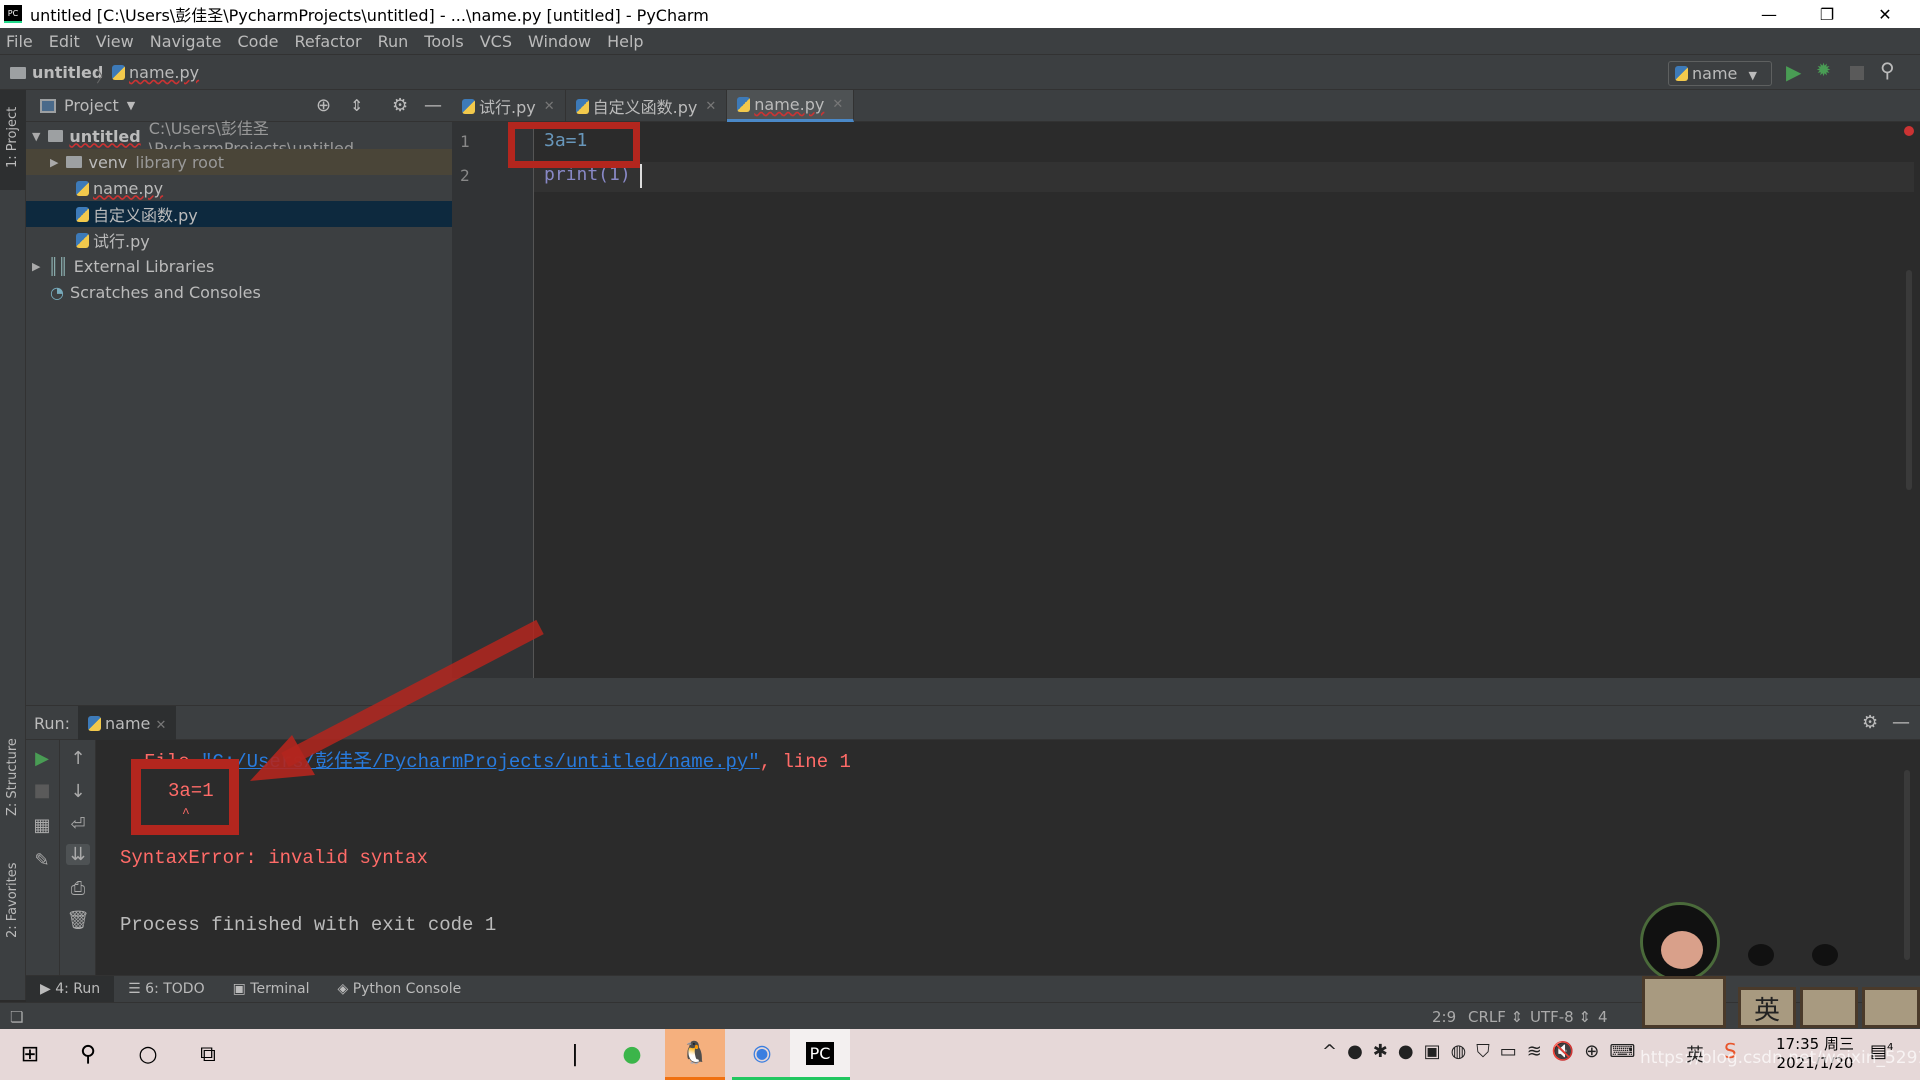 The width and height of the screenshot is (1920, 1080). Describe the element at coordinates (412, 693) in the screenshot. I see `annotation-arrow-shaft` at that location.